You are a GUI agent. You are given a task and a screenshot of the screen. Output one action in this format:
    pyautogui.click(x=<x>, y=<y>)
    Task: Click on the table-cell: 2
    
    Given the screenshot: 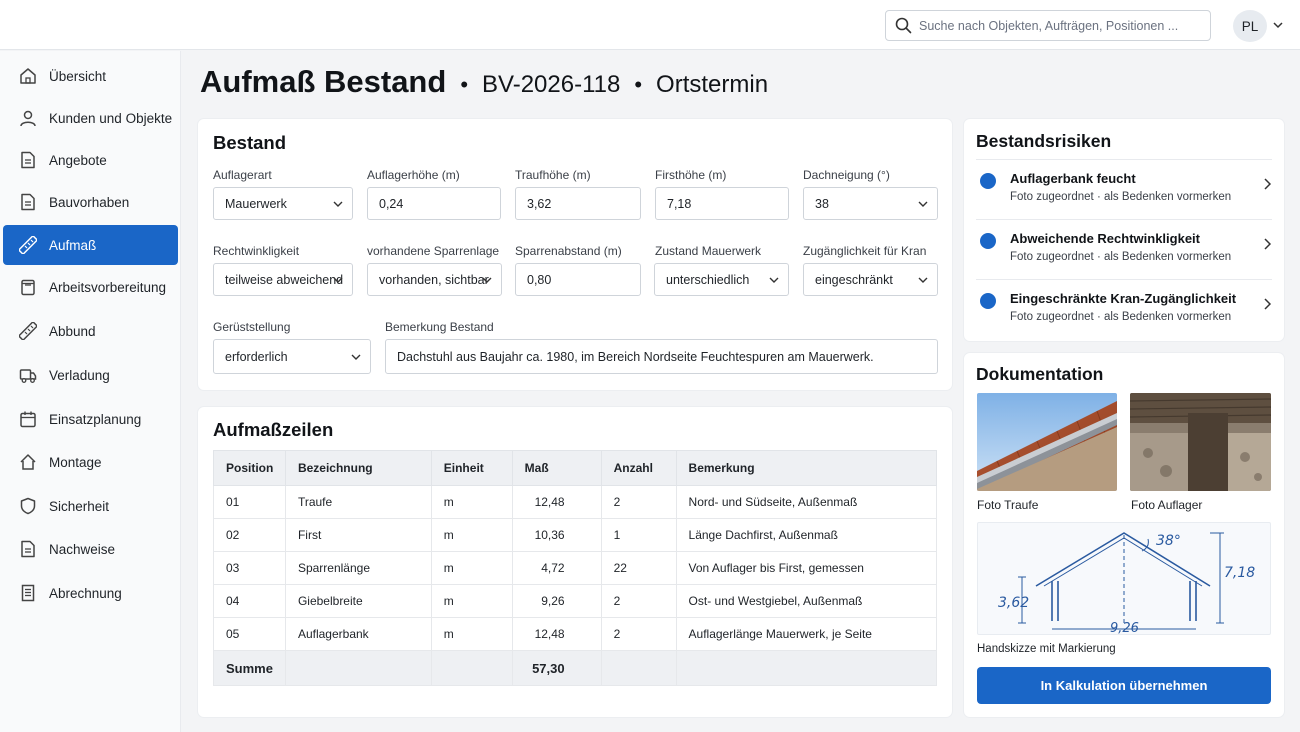 What is the action you would take?
    pyautogui.click(x=638, y=502)
    